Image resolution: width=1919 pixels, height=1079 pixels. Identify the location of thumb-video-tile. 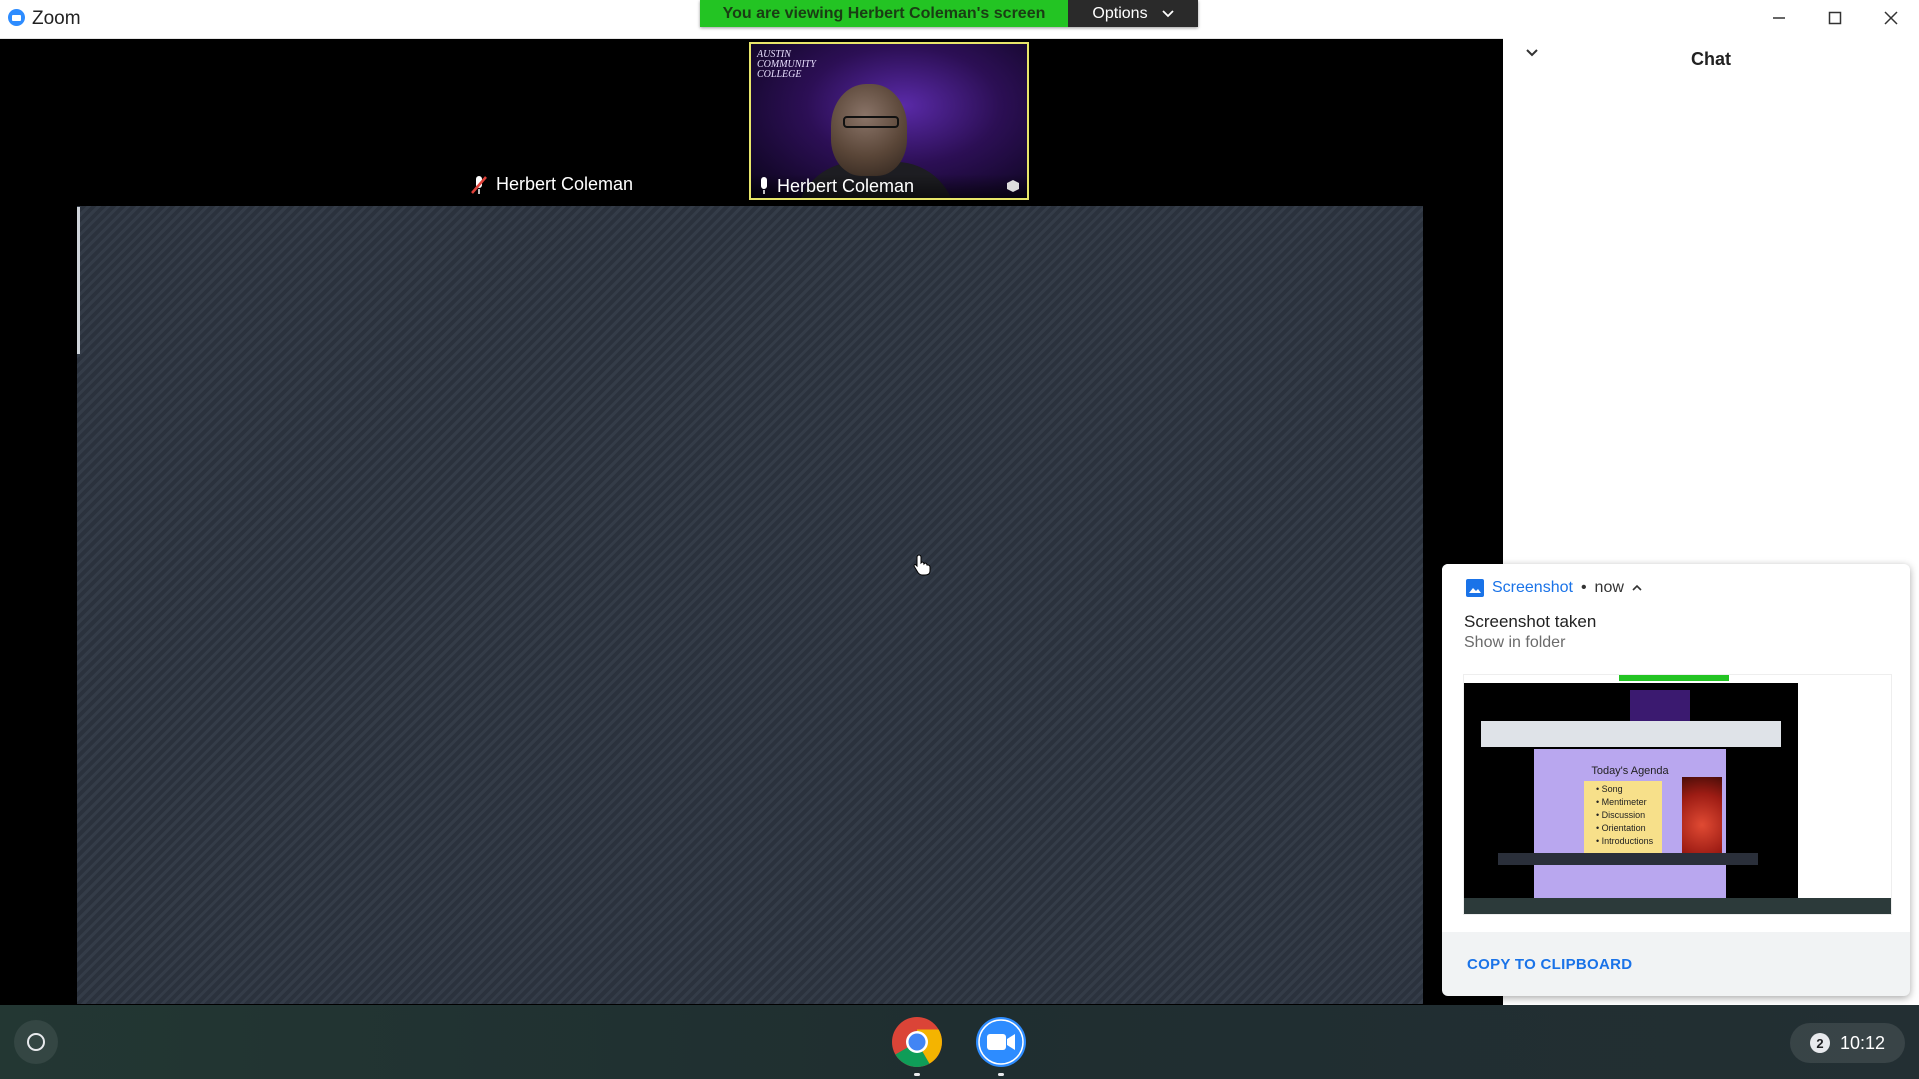
(1660, 706).